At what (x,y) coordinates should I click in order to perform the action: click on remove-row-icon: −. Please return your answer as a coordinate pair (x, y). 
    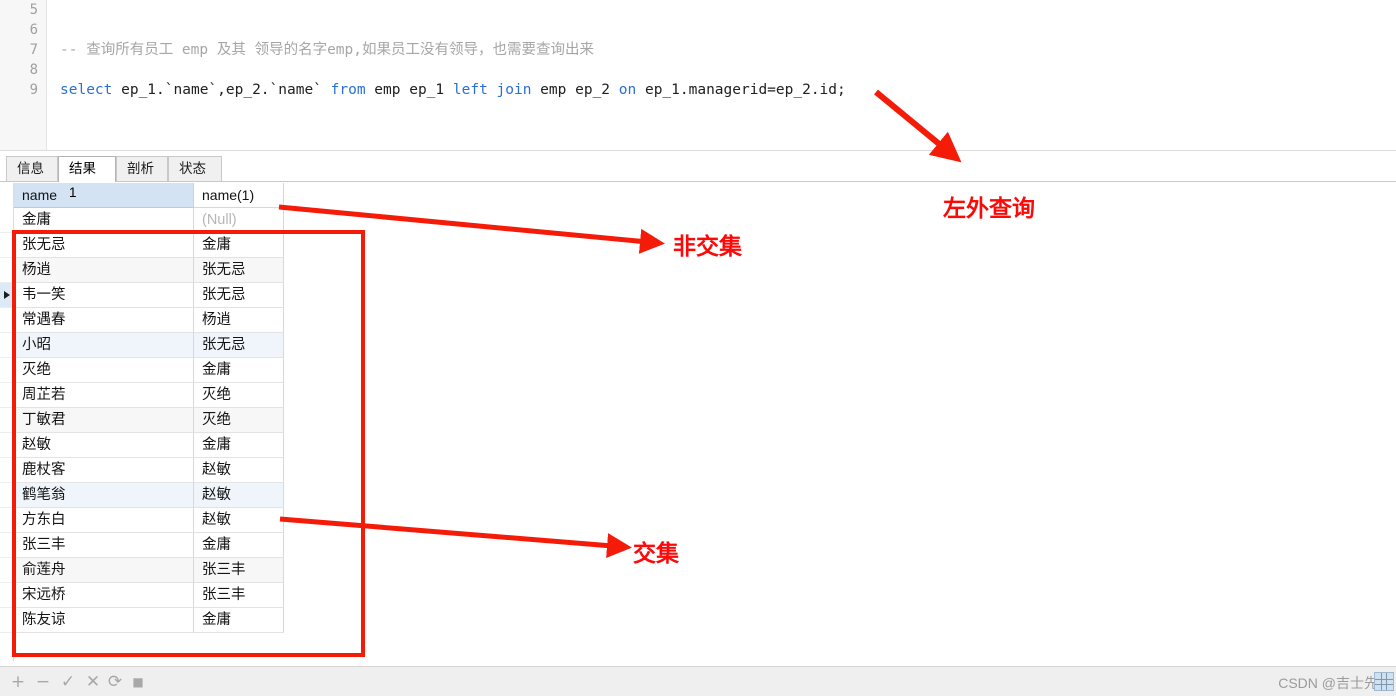
    Looking at the image, I should click on (43, 682).